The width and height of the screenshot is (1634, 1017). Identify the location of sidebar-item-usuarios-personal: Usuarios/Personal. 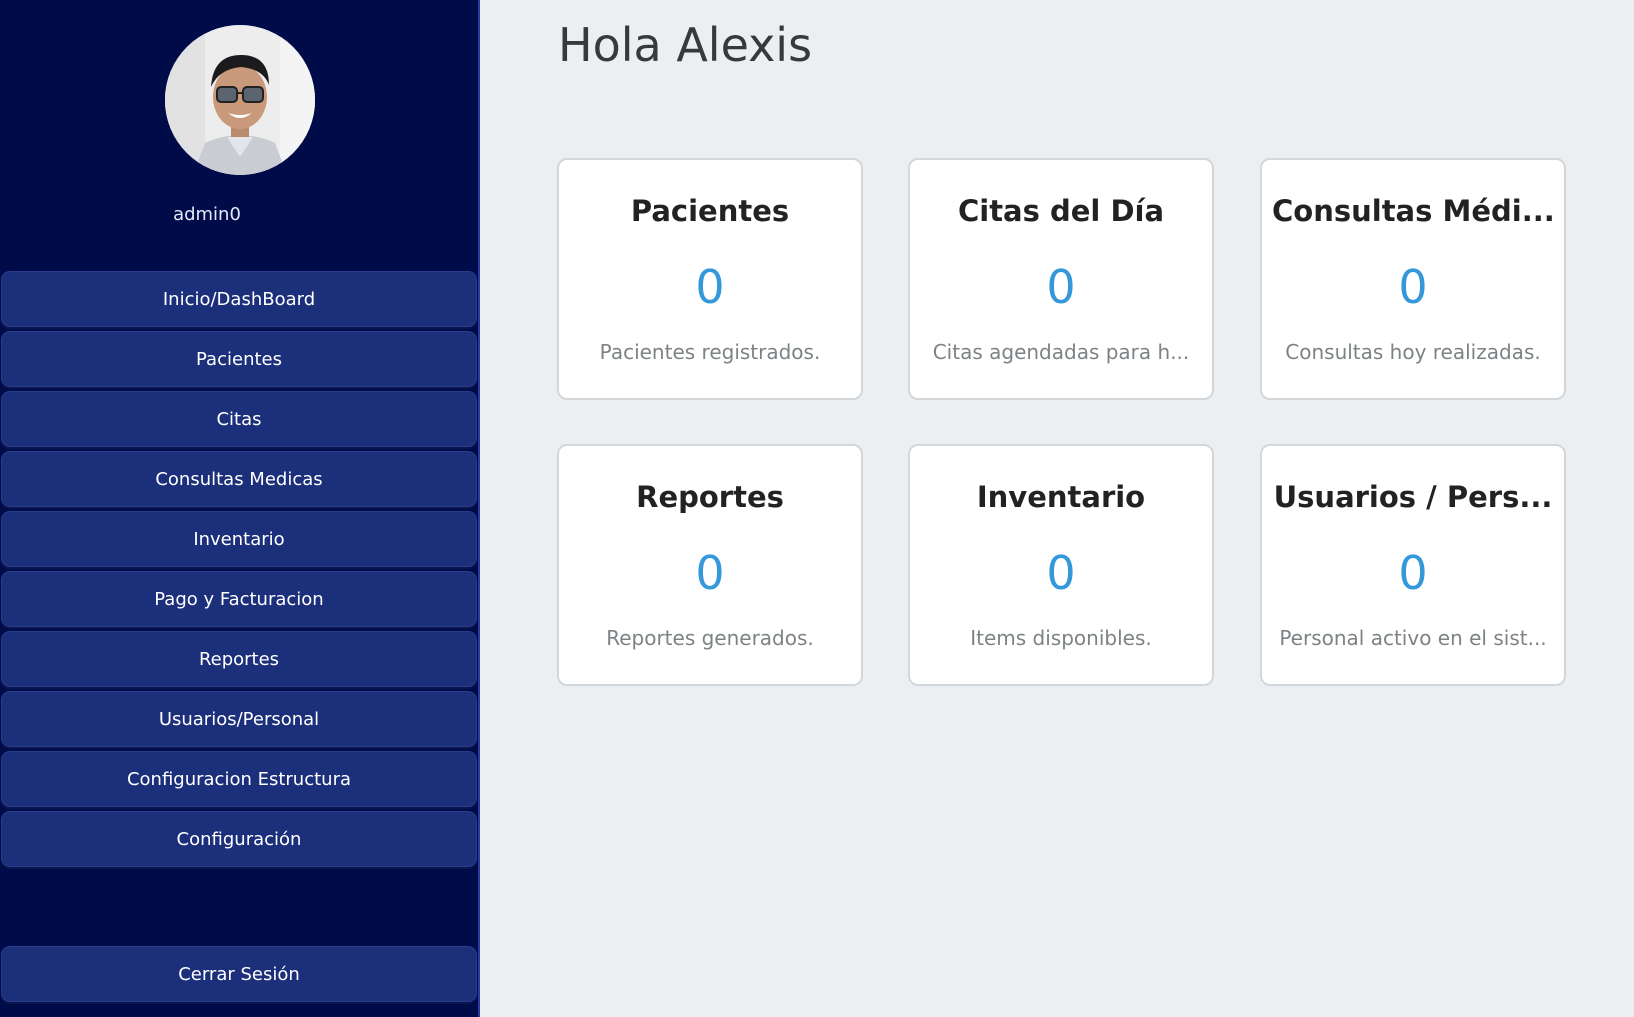
(239, 719).